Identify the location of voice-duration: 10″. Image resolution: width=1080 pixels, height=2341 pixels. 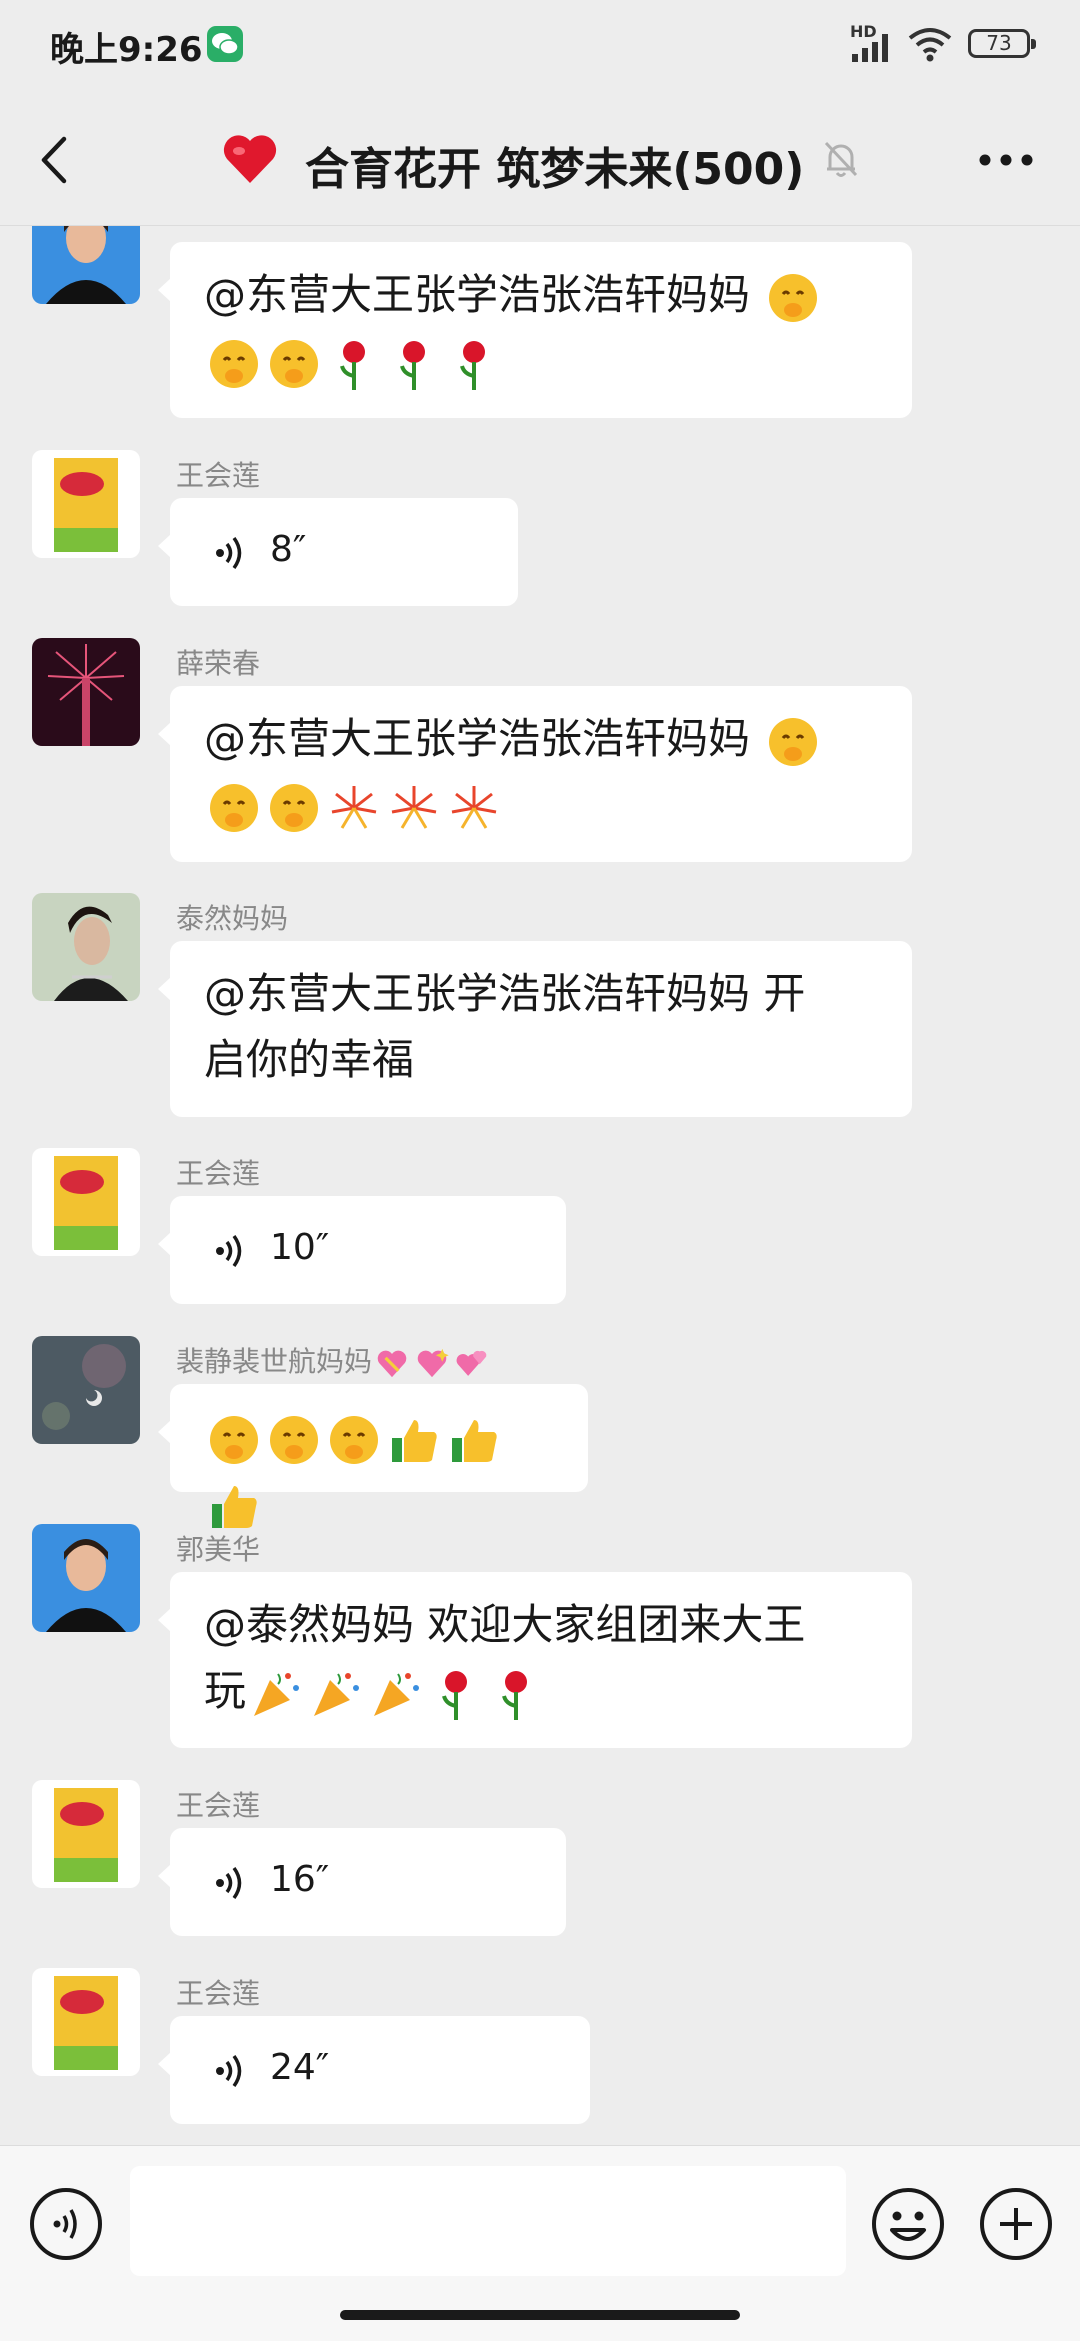
(300, 1247).